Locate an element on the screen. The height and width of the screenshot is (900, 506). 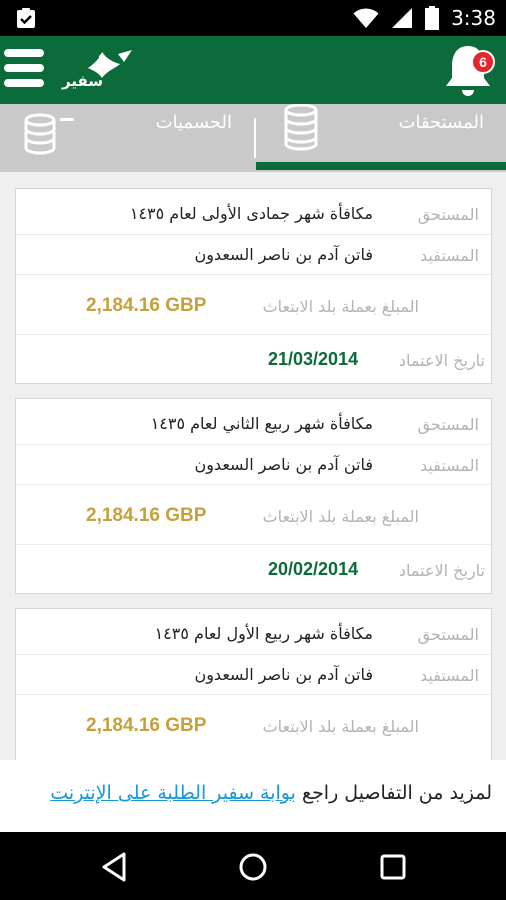
app-logo: سفير is located at coordinates (98, 70).